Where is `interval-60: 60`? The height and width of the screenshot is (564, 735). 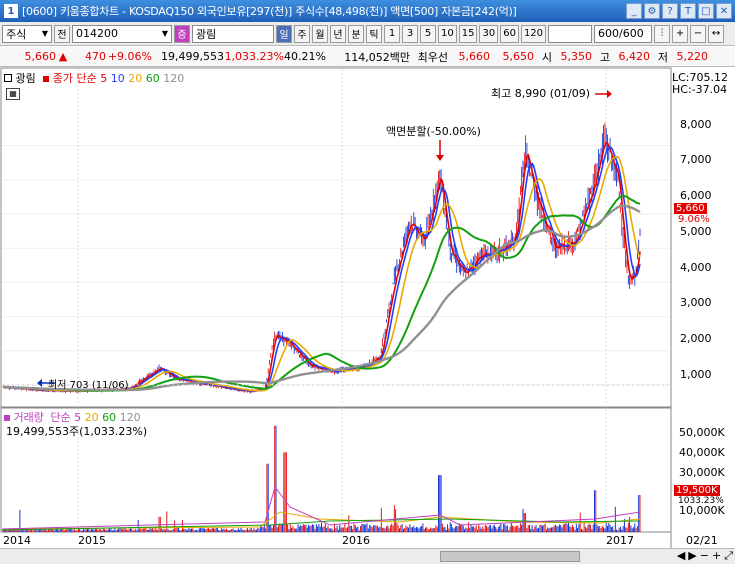 interval-60: 60 is located at coordinates (509, 33).